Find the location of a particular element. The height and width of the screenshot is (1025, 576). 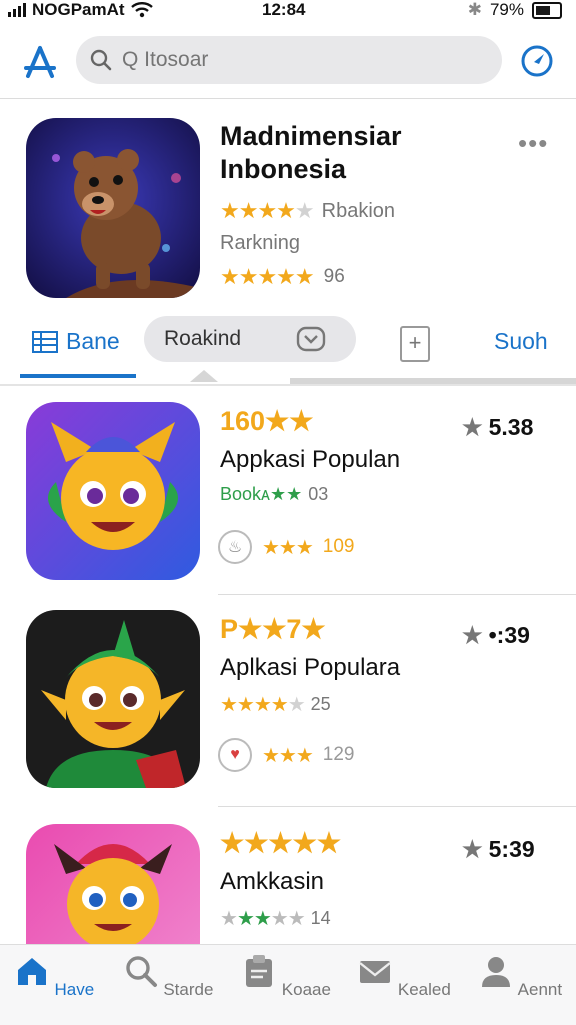

app-price: ★ •:39 is located at coordinates (496, 635).